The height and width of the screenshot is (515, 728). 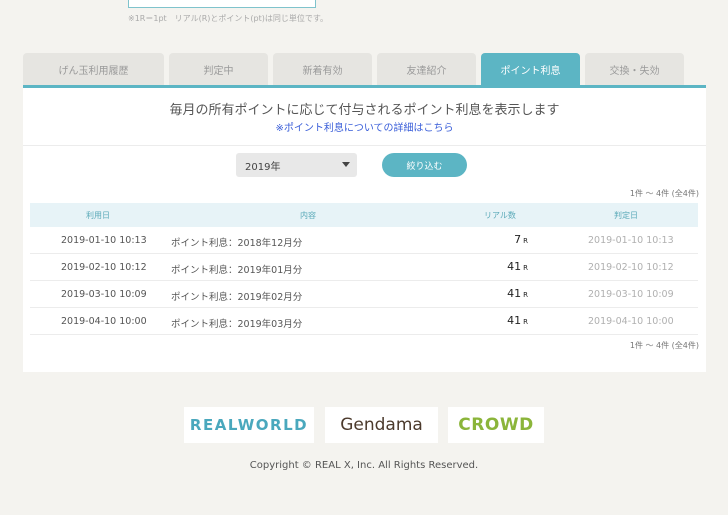 I want to click on unit-note: ※1R＝1pt リアル(R)とポイント(pt)は同じ単位です。, so click(x=228, y=18).